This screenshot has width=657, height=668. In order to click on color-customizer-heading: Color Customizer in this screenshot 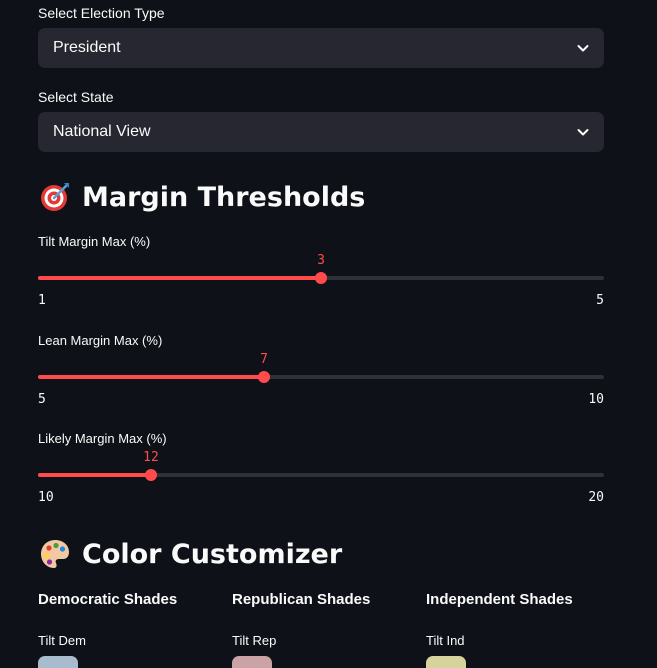, I will do `click(190, 554)`.